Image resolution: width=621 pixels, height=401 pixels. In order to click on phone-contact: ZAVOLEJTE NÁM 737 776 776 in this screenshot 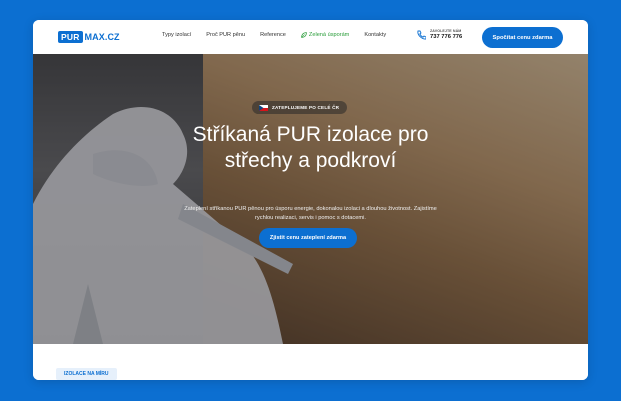, I will do `click(439, 34)`.